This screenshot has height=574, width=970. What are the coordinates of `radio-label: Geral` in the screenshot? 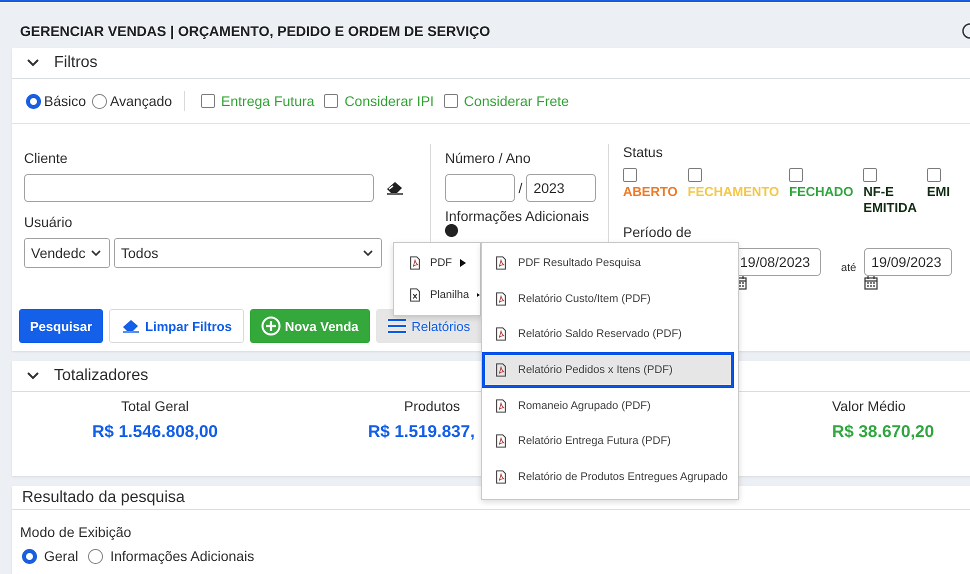 It's located at (61, 556).